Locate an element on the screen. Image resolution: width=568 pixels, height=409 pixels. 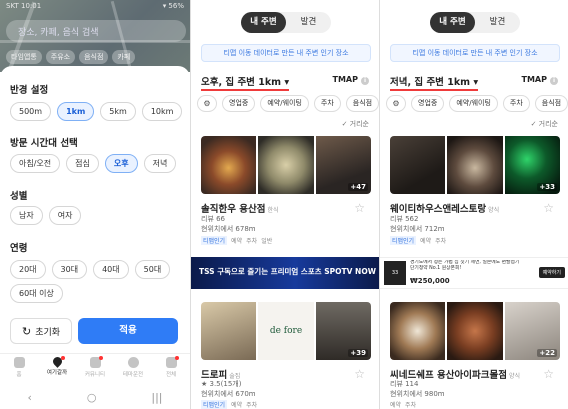
filter-dropdown: 오후, 집 주변 1km ▾ is located at coordinates (245, 82).